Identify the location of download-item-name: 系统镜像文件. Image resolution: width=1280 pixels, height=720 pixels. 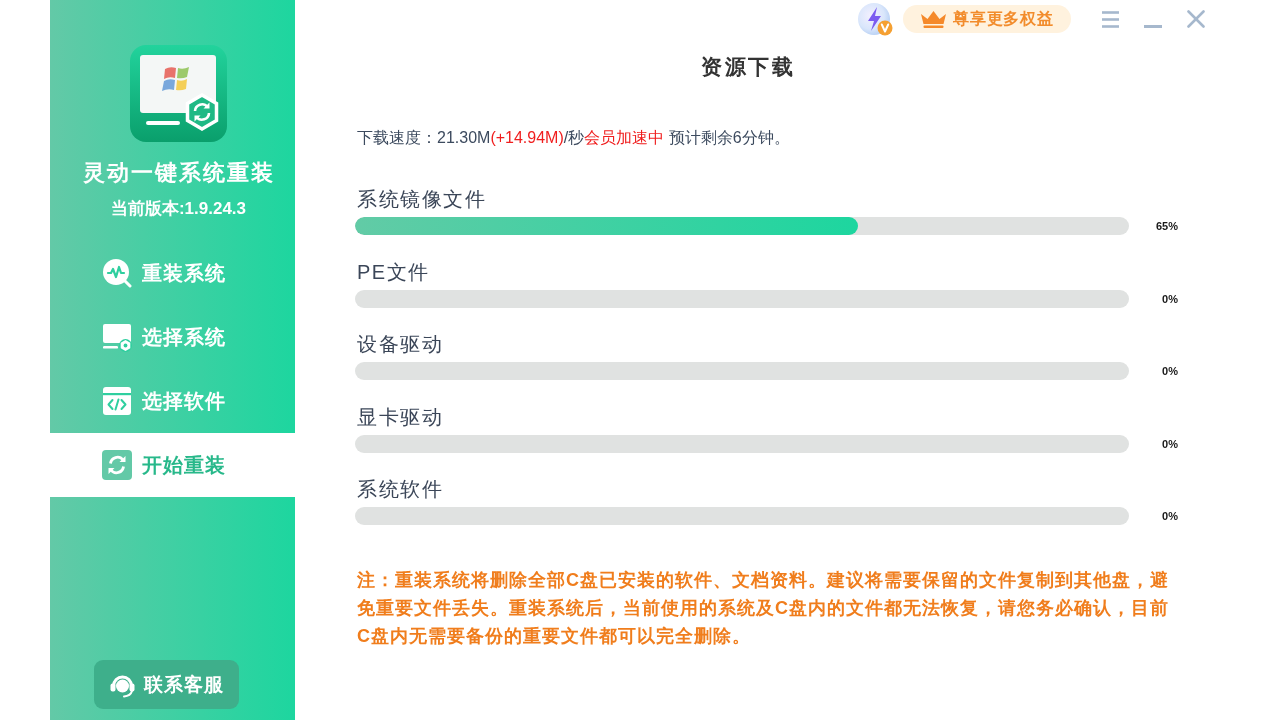
(421, 199).